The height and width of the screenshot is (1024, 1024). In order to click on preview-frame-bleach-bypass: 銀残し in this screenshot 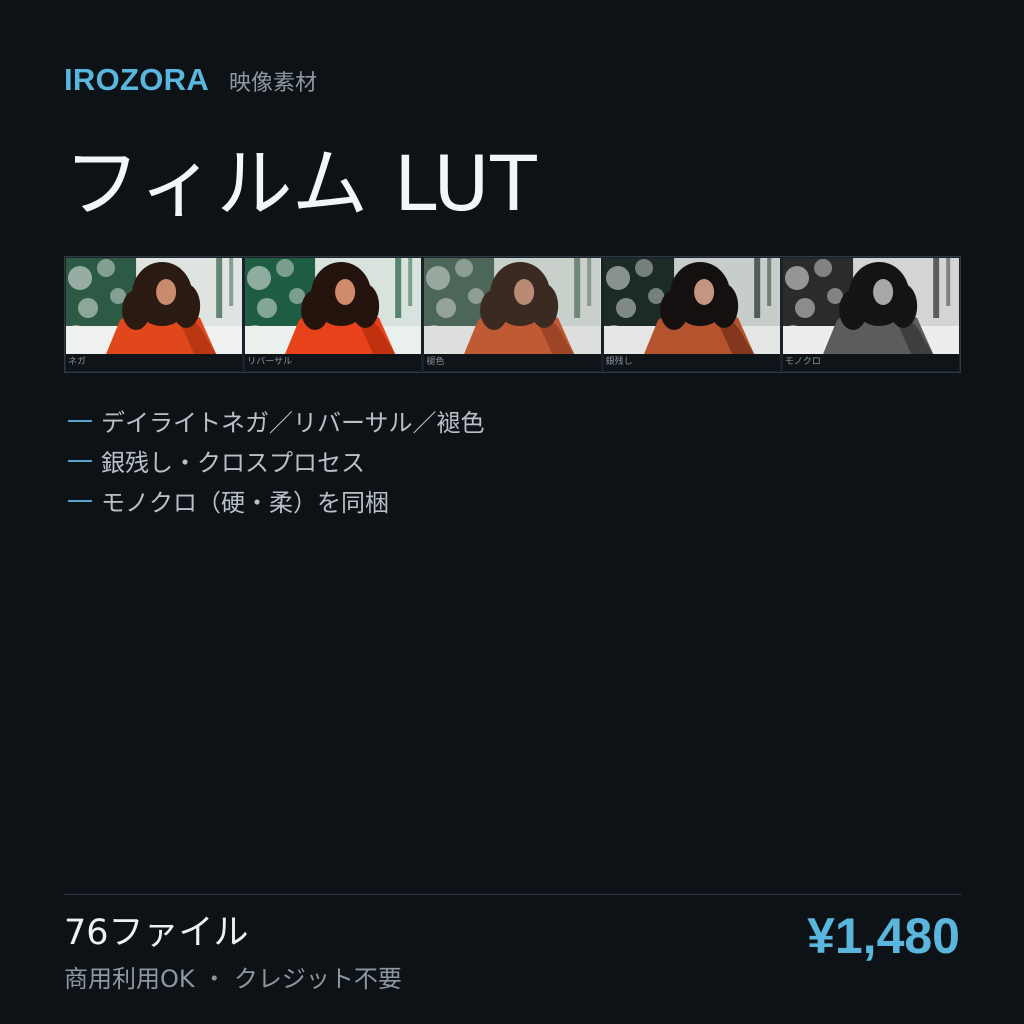, I will do `click(691, 314)`.